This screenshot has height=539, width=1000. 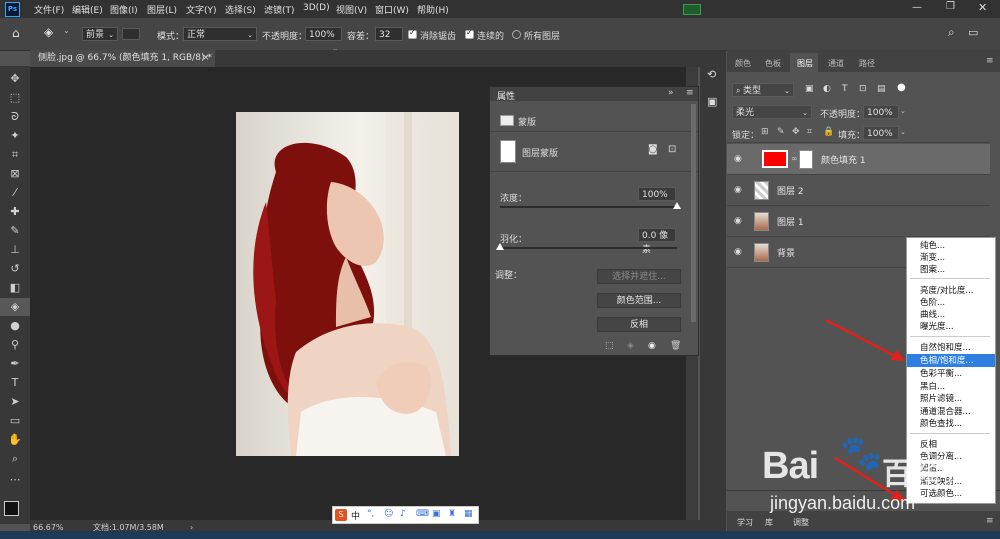 I want to click on baidu-watermark: Bai 🐾 百 经验 jingyan.baidu.com, so click(x=872, y=475).